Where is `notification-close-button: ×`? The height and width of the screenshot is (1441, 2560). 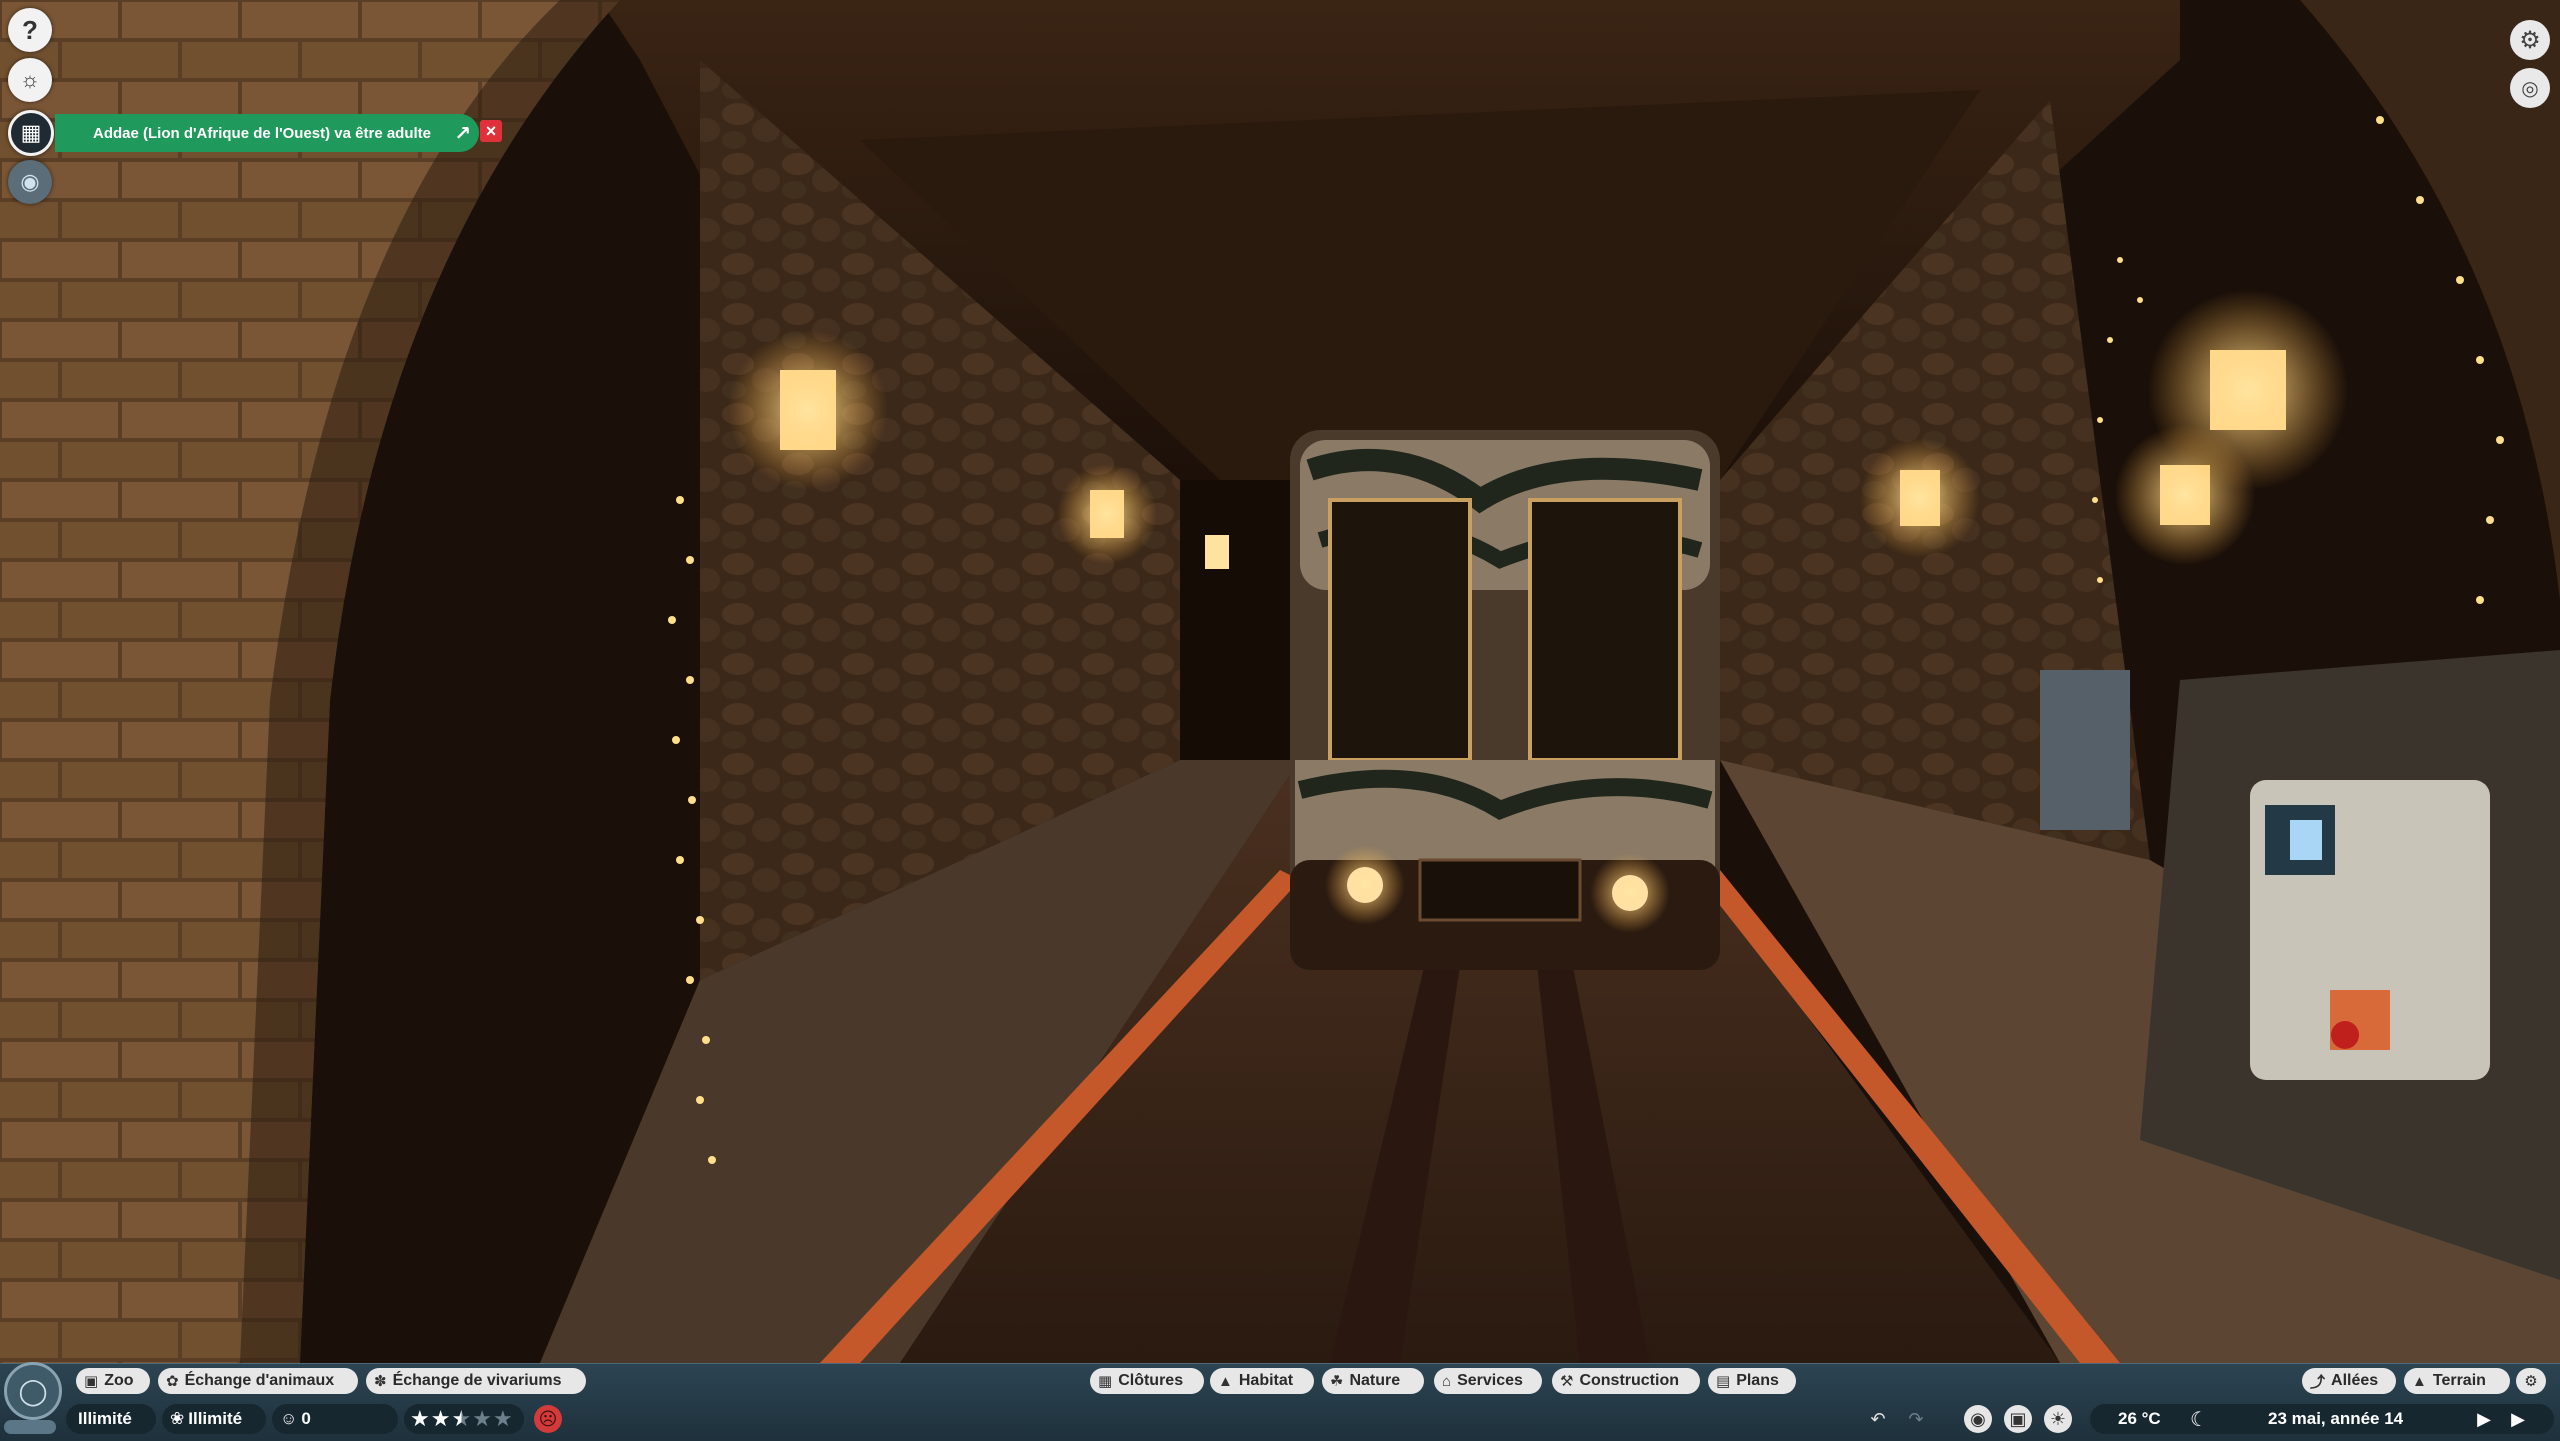
notification-close-button: × is located at coordinates (491, 131).